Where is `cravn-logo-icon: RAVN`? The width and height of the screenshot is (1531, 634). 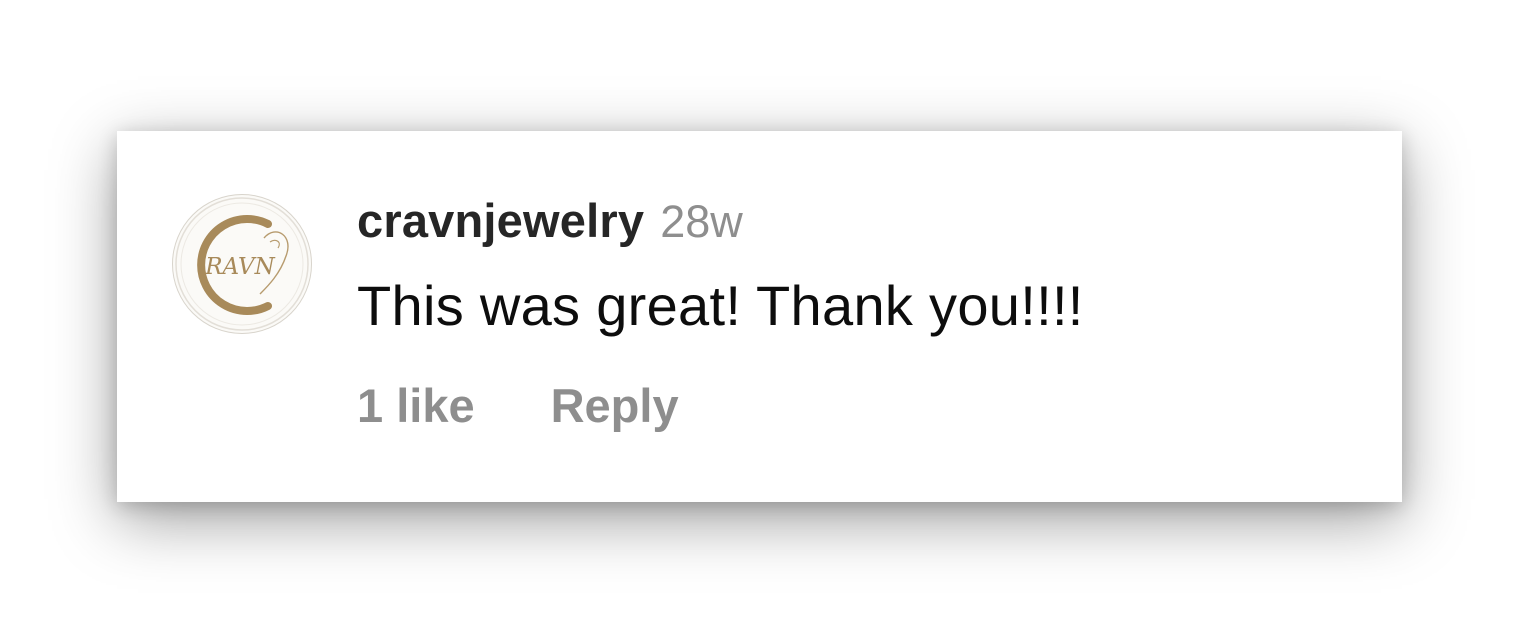
cravn-logo-icon: RAVN is located at coordinates (242, 264).